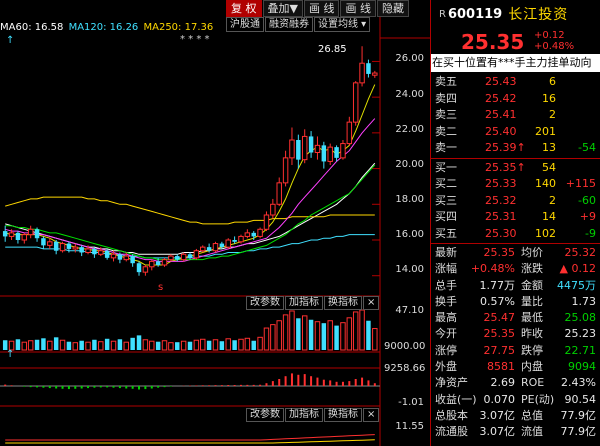  Describe the element at coordinates (160, 287) in the screenshot. I see `signal-marker: s` at that location.